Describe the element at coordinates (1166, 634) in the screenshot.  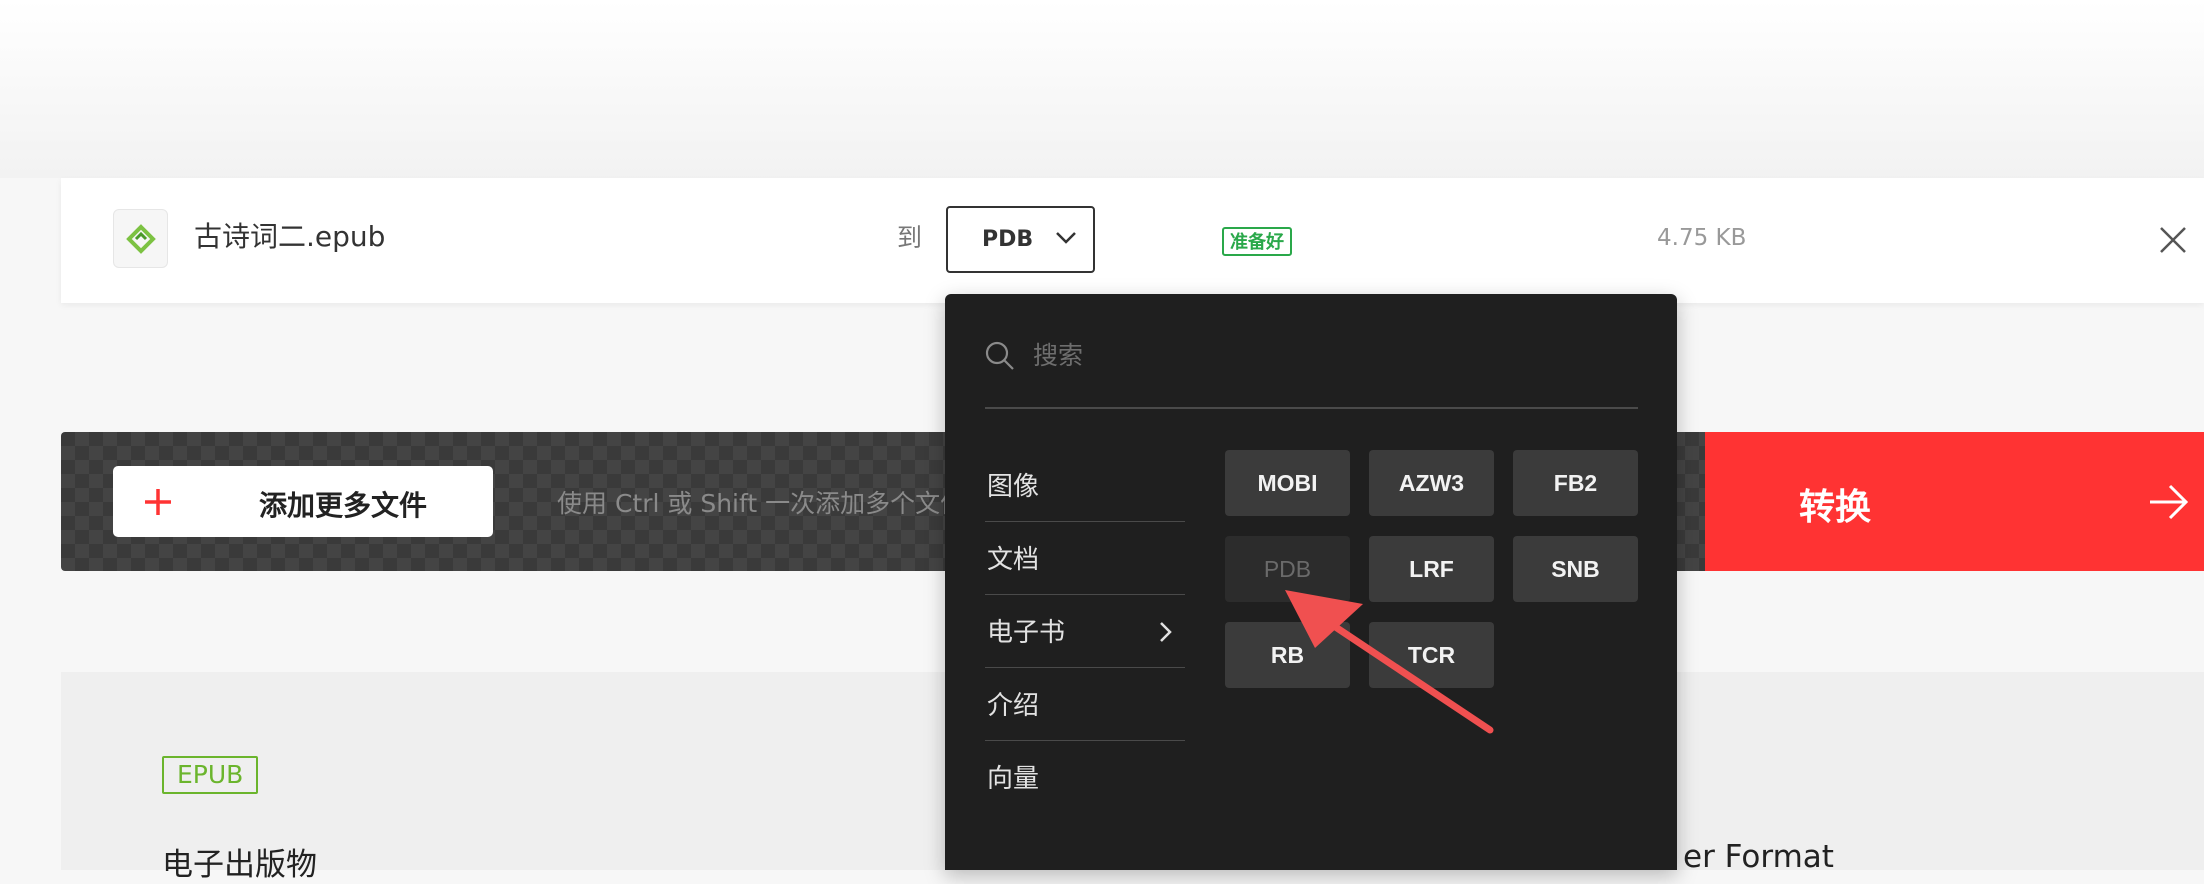
I see `chevron-right-icon` at that location.